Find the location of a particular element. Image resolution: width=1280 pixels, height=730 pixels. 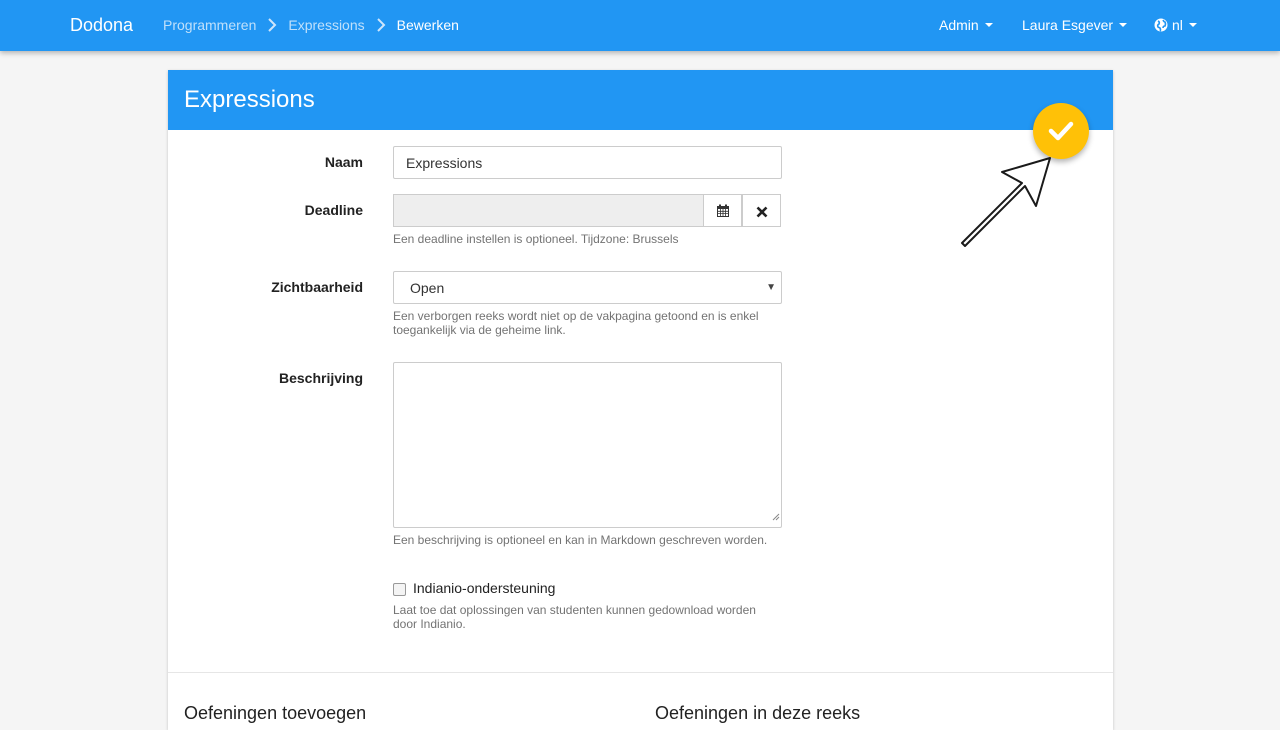

breadcrumb-current: Bewerken is located at coordinates (427, 25).